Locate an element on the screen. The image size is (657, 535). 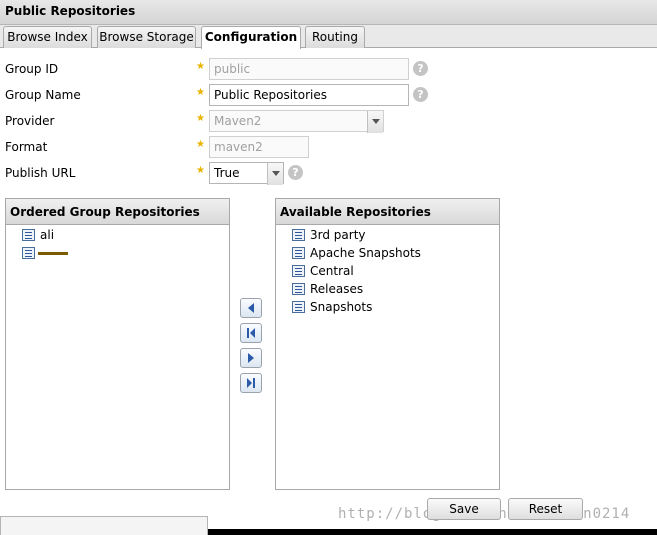
list-item is located at coordinates (117, 253).